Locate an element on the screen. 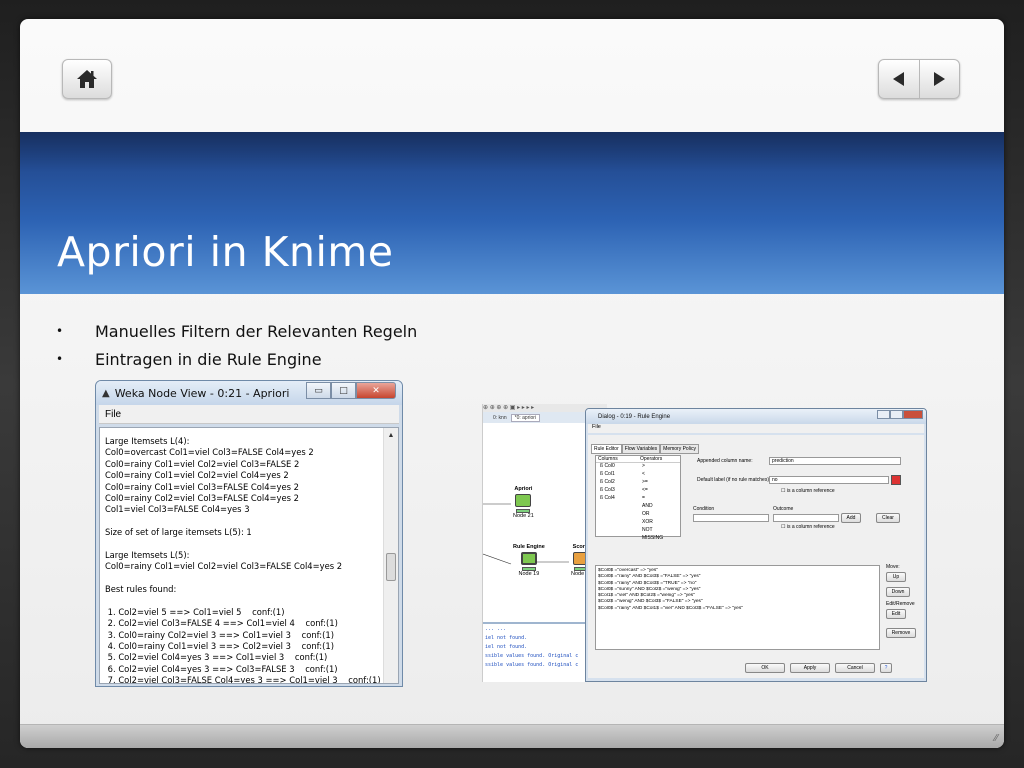 Image resolution: width=1024 pixels, height=768 pixels. column-item: ß Col3 is located at coordinates (607, 490).